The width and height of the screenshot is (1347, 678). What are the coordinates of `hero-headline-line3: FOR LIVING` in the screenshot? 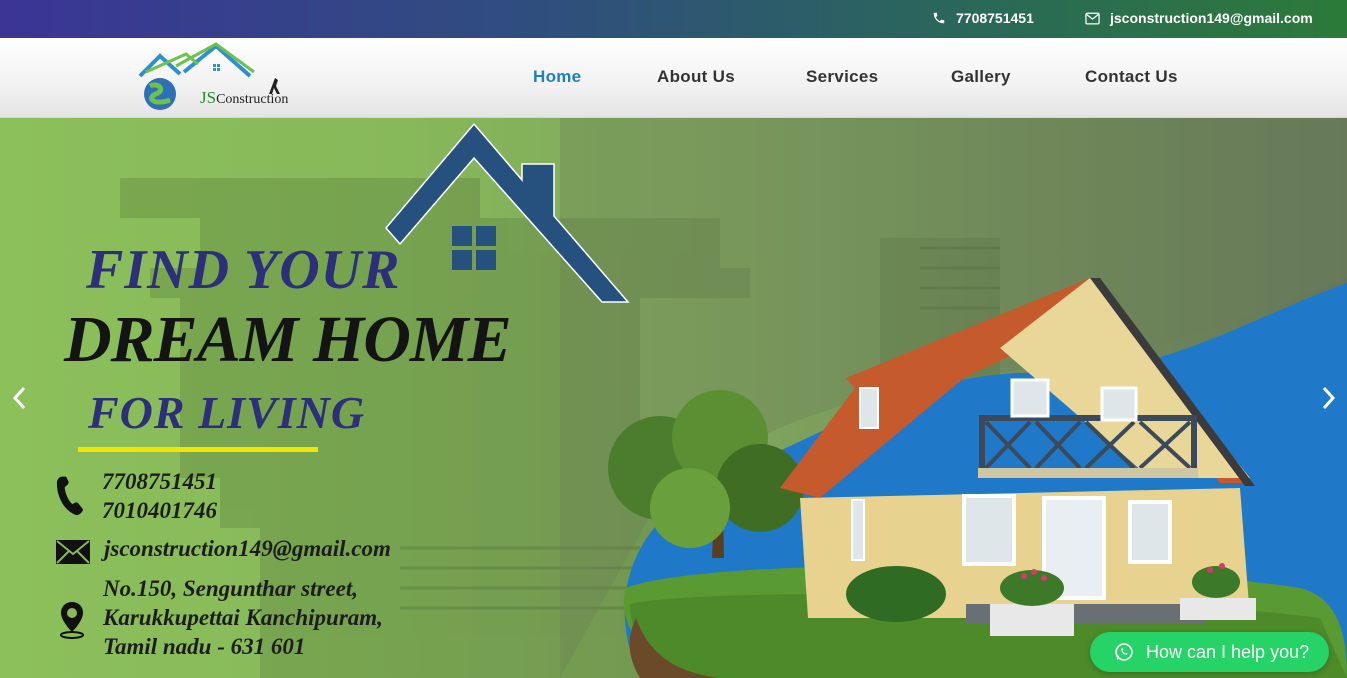 It's located at (227, 412).